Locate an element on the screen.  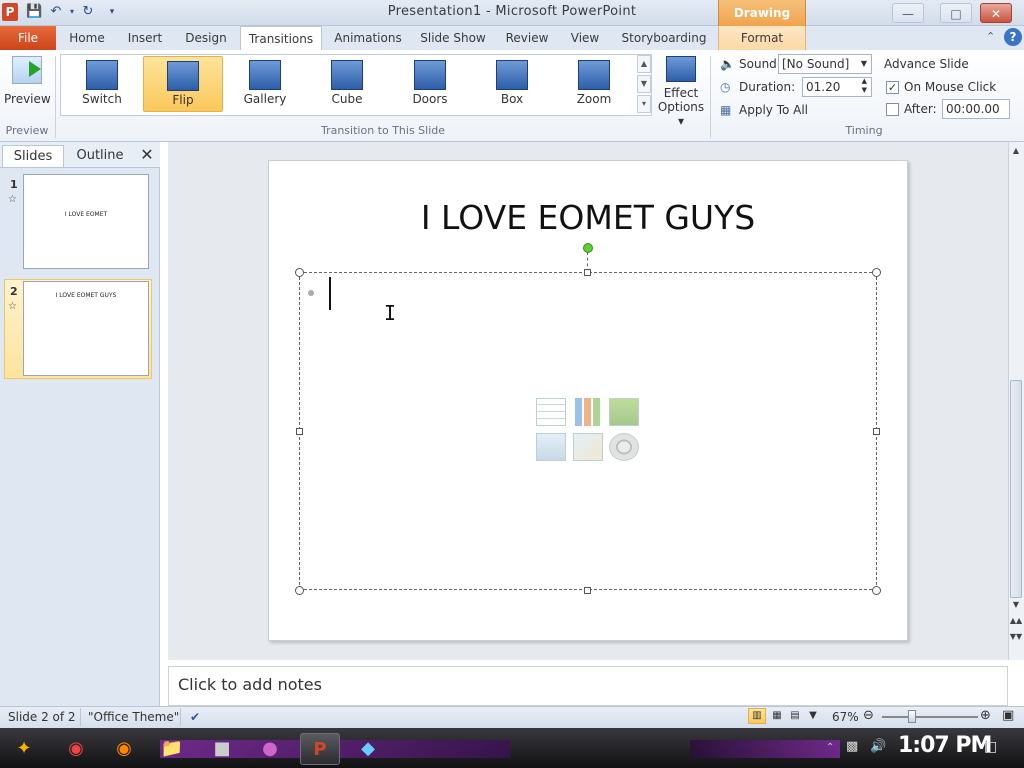
tray-expand-icon: ⌃ is located at coordinates (830, 747).